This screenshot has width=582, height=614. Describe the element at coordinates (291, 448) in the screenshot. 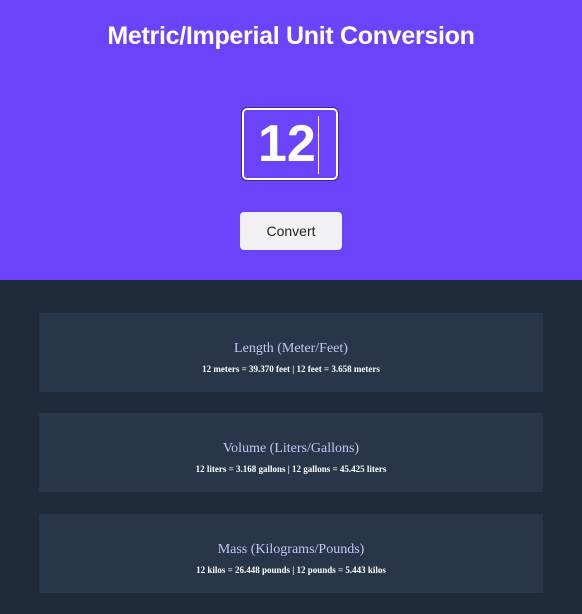

I see `volume-card-title: Volume (Liters/Gallons)` at that location.